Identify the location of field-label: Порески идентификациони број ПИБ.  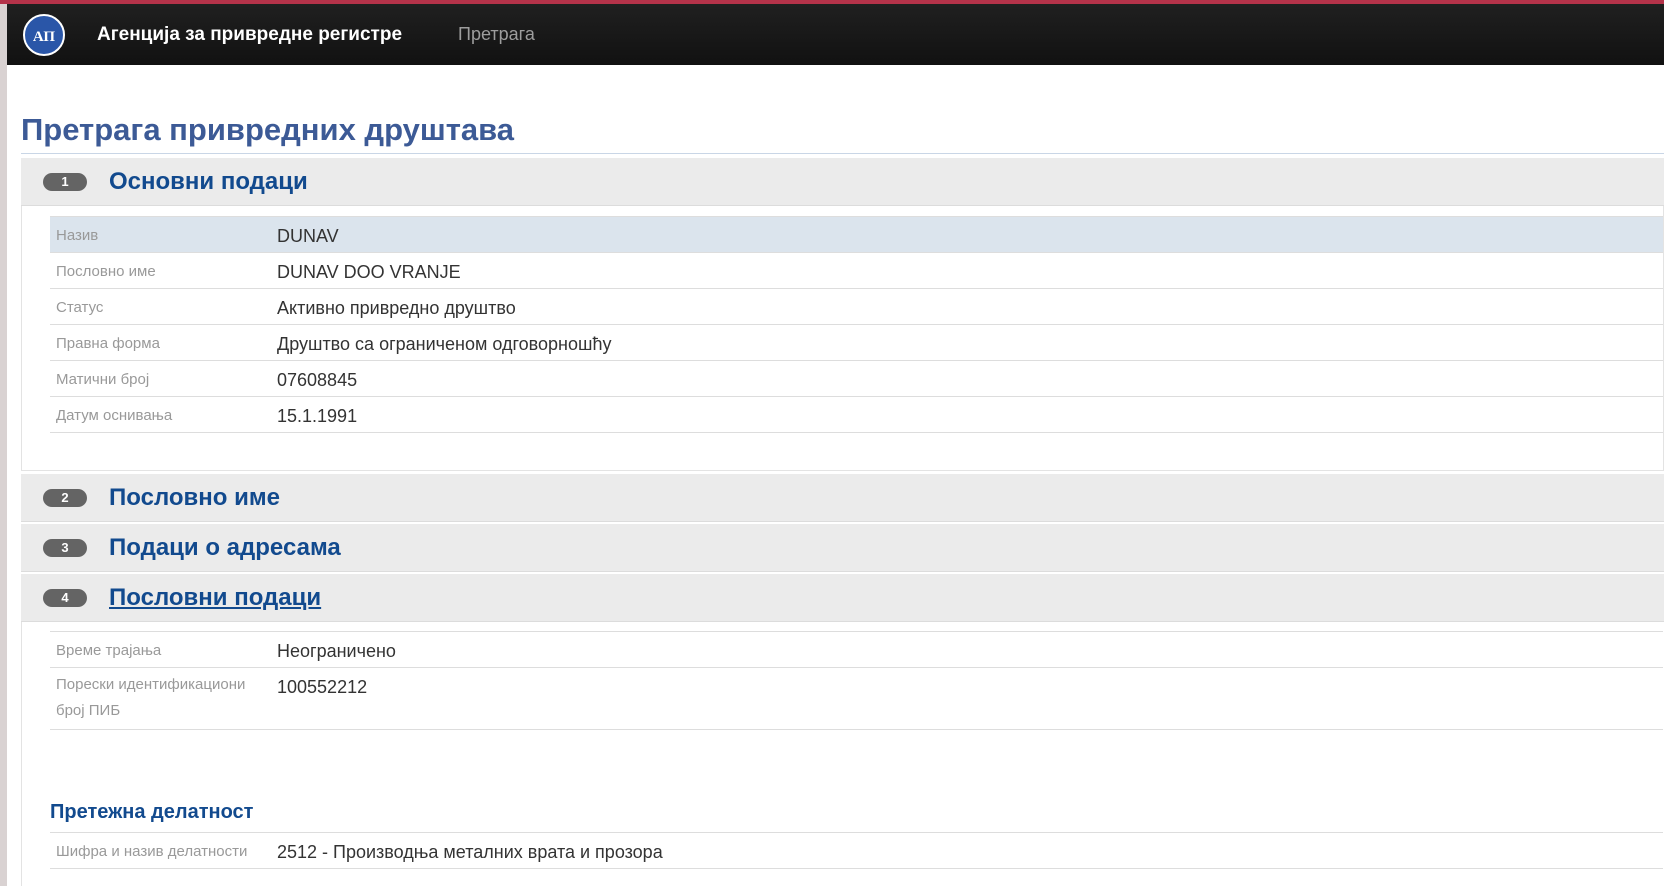
(163, 698).